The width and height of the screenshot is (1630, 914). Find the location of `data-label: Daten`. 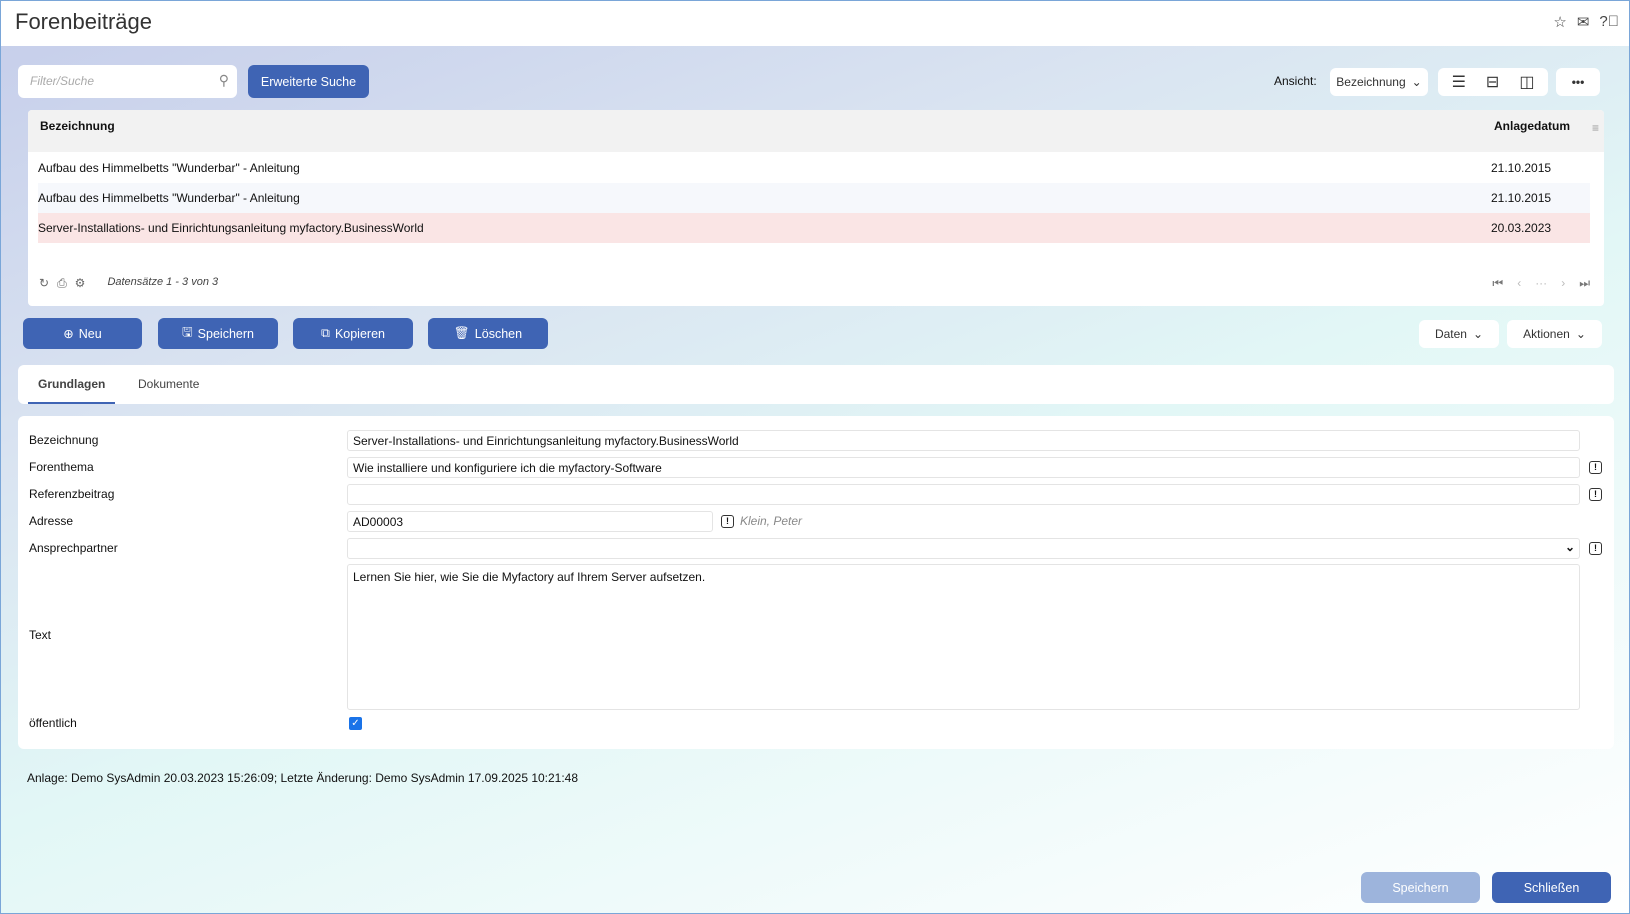

data-label: Daten is located at coordinates (1450, 334).